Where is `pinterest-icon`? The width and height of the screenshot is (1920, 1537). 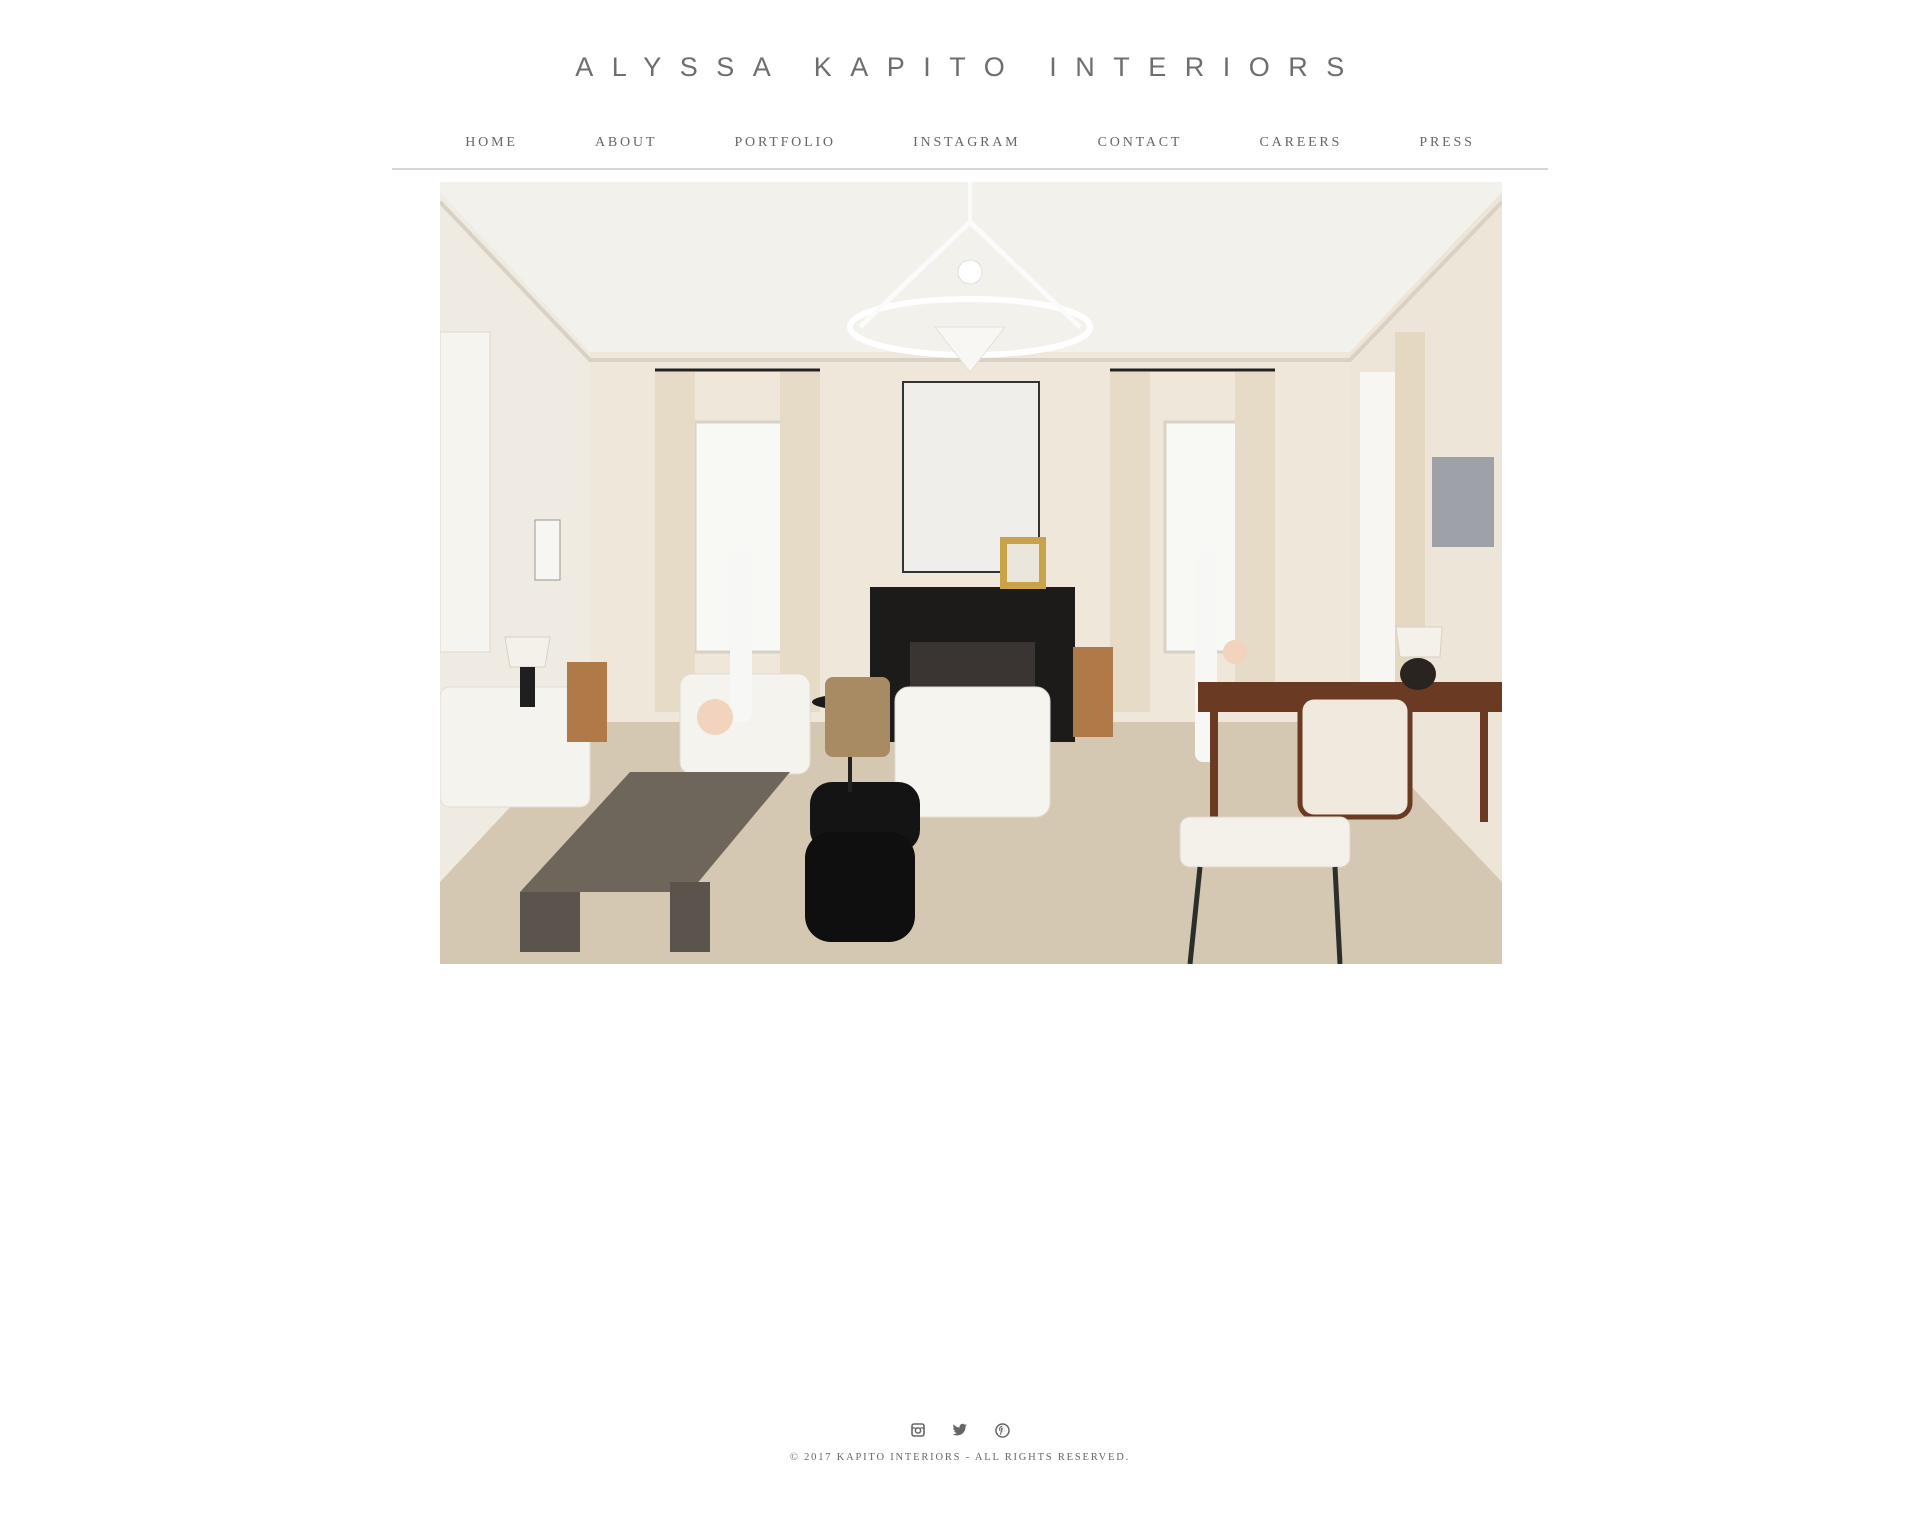
pinterest-icon is located at coordinates (1002, 1430).